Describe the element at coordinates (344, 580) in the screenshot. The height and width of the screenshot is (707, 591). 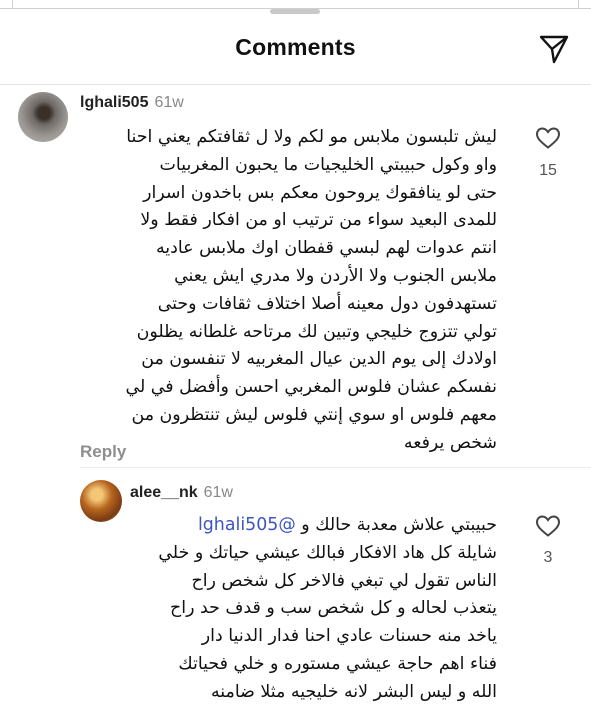
I see `comment-line: الناس تقول لي تبغي فالاخر كل شخص راح` at that location.